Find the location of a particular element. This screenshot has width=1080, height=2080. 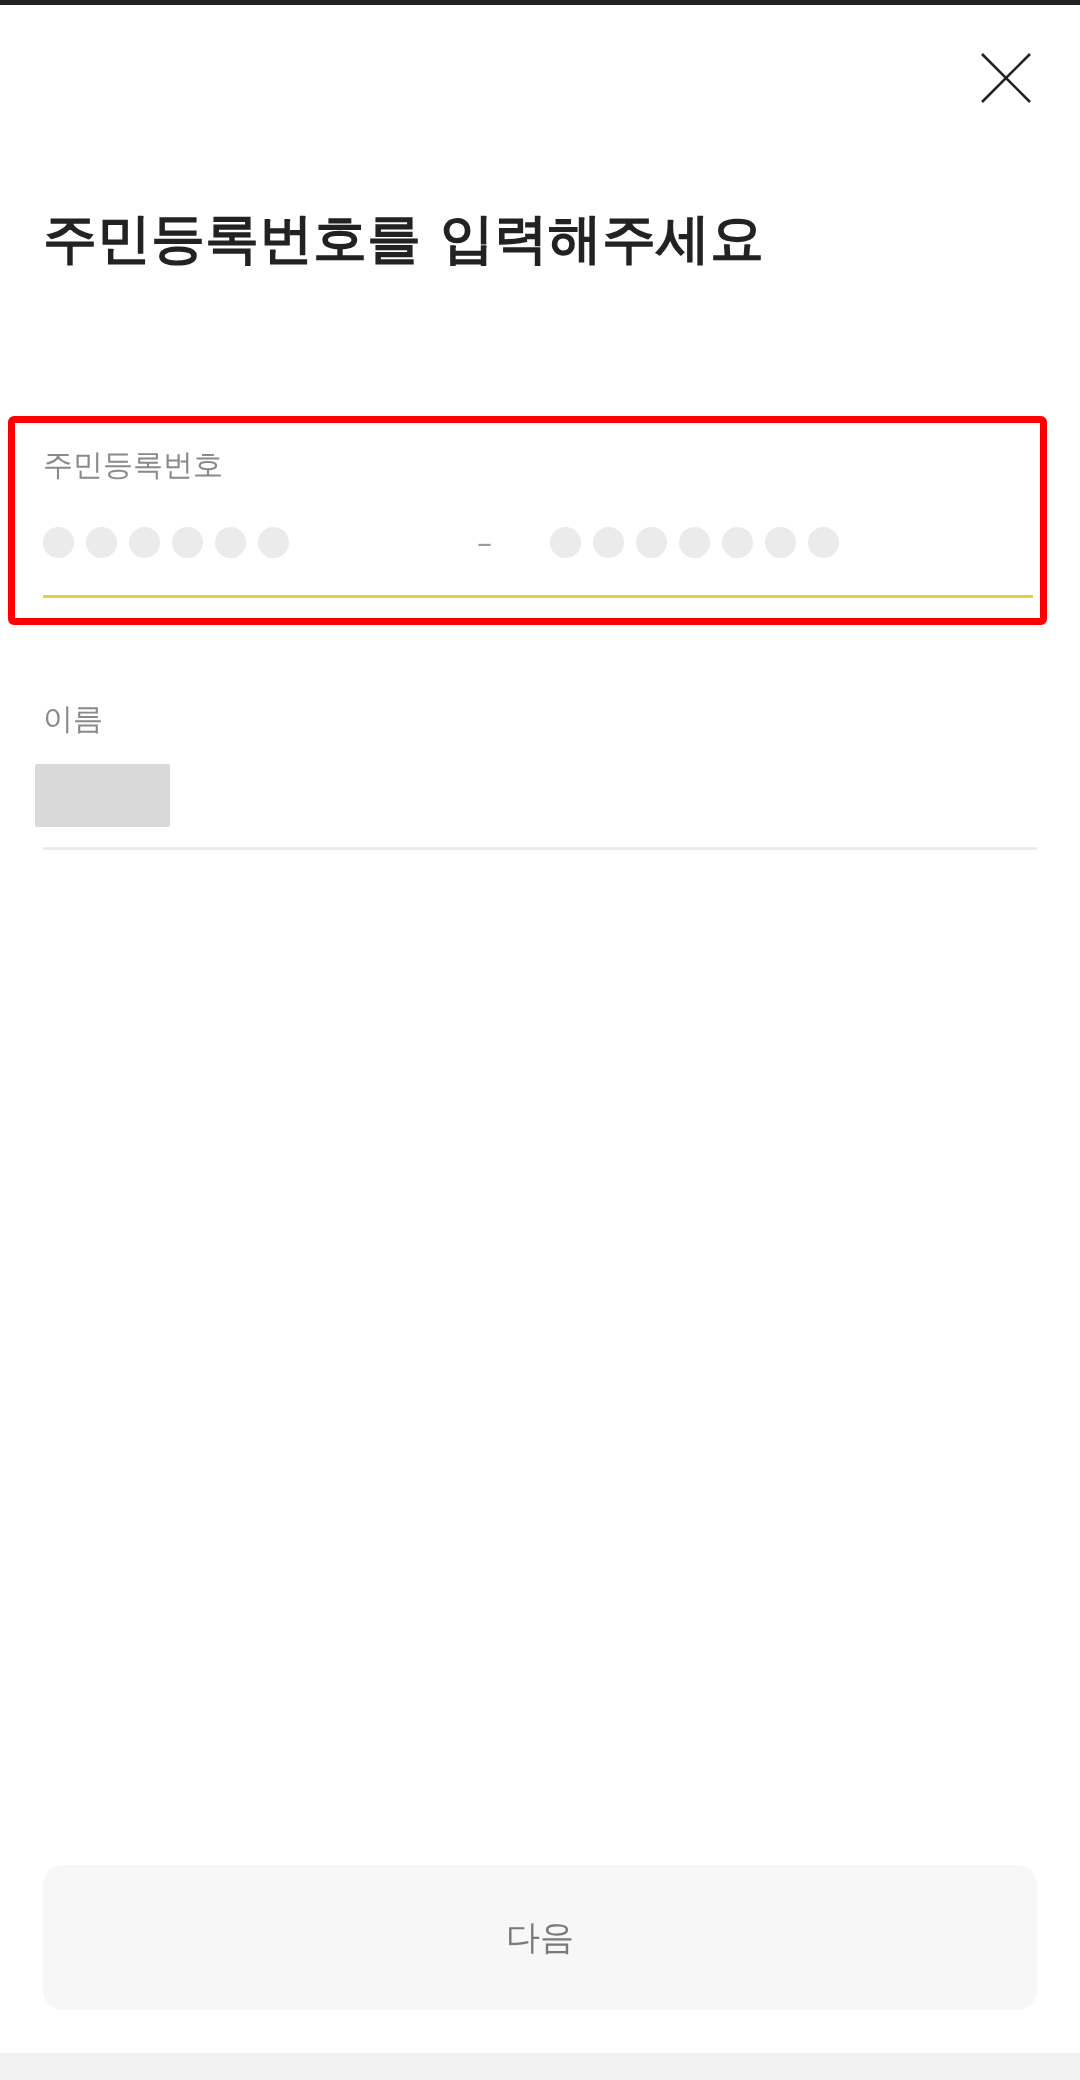

rrn-input-field: – is located at coordinates (538, 562).